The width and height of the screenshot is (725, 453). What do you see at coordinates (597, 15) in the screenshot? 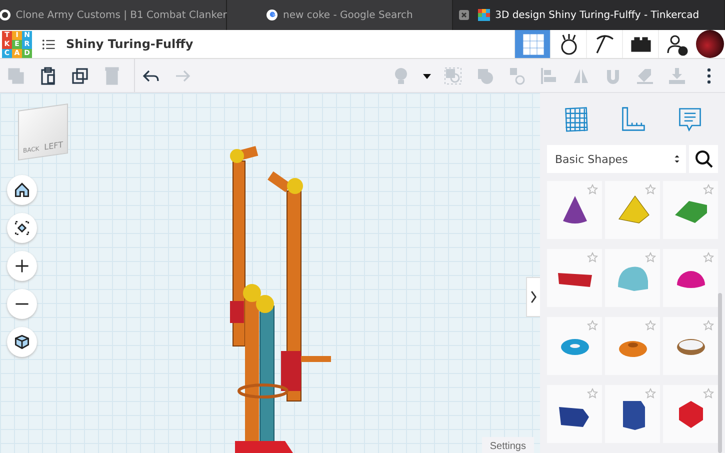
I see `tab-title: 3D design Shiny Turing-Fulffy - Tinkercad` at bounding box center [597, 15].